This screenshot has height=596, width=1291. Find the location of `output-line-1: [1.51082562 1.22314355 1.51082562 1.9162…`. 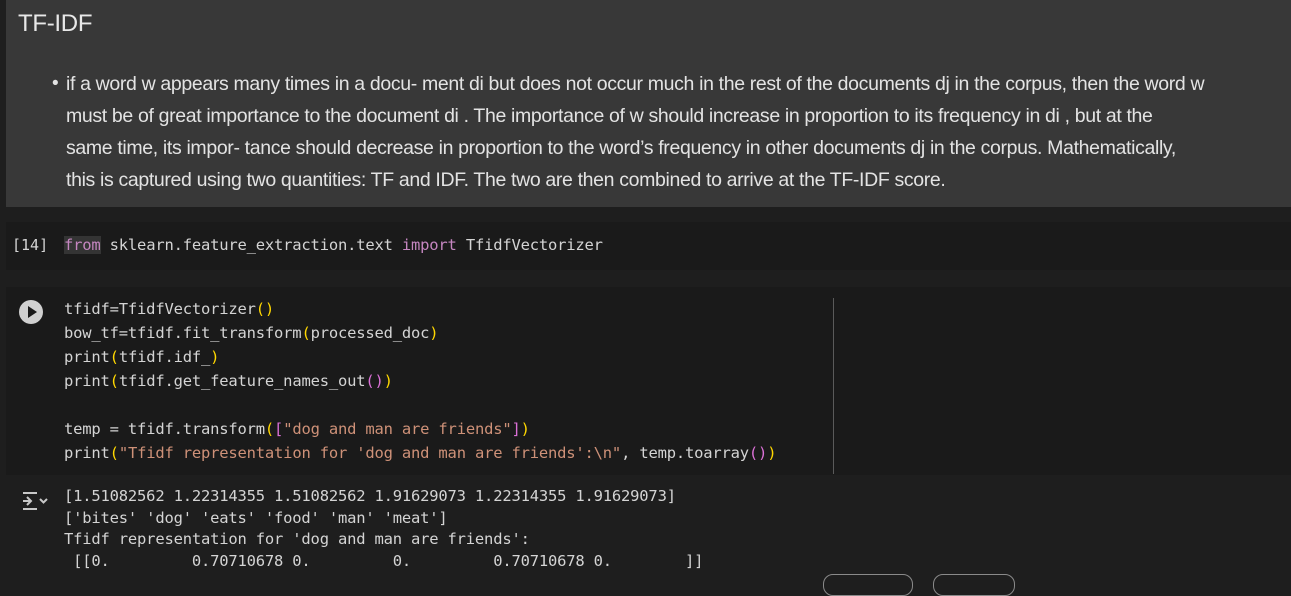

output-line-1: [1.51082562 1.22314355 1.51082562 1.9162… is located at coordinates (370, 496).